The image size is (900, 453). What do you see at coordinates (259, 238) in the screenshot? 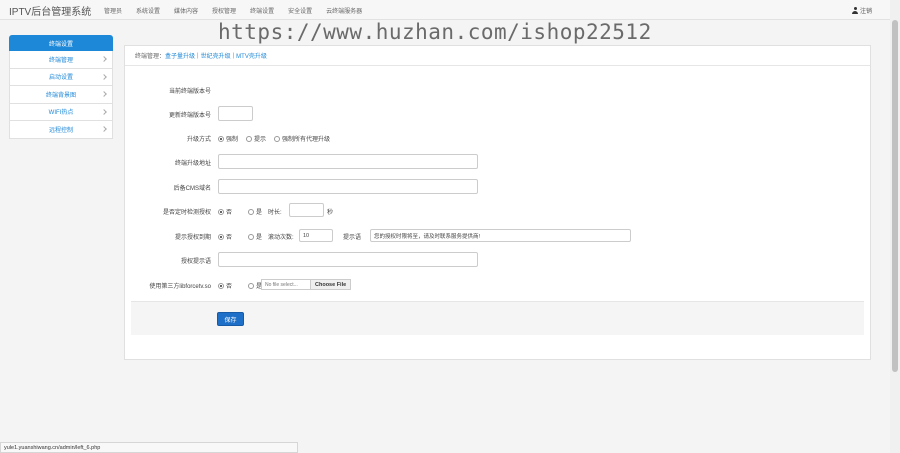
I see `expire-prompt-yes-label: 是` at bounding box center [259, 238].